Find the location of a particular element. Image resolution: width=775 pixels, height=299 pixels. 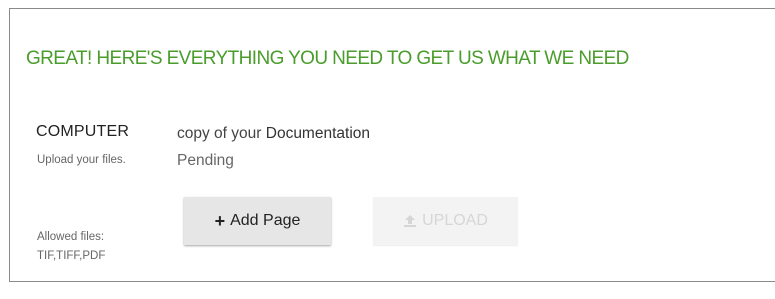

allowed-files-types: TIF,TIFF,PDF is located at coordinates (71, 256).